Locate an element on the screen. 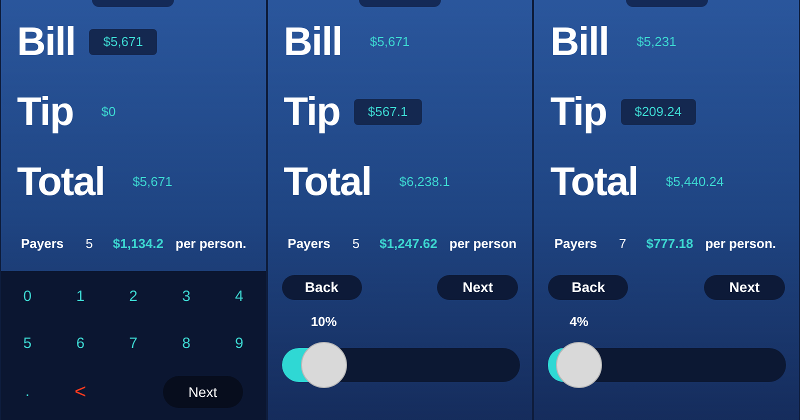  field-value: $5,440.24 is located at coordinates (695, 182).